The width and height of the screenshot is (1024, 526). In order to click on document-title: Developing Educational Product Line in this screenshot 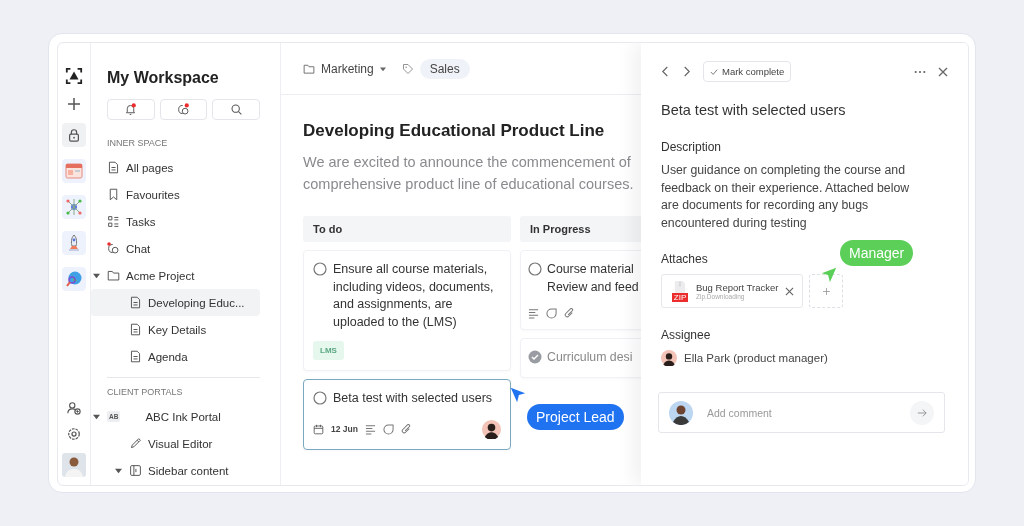, I will do `click(454, 131)`.